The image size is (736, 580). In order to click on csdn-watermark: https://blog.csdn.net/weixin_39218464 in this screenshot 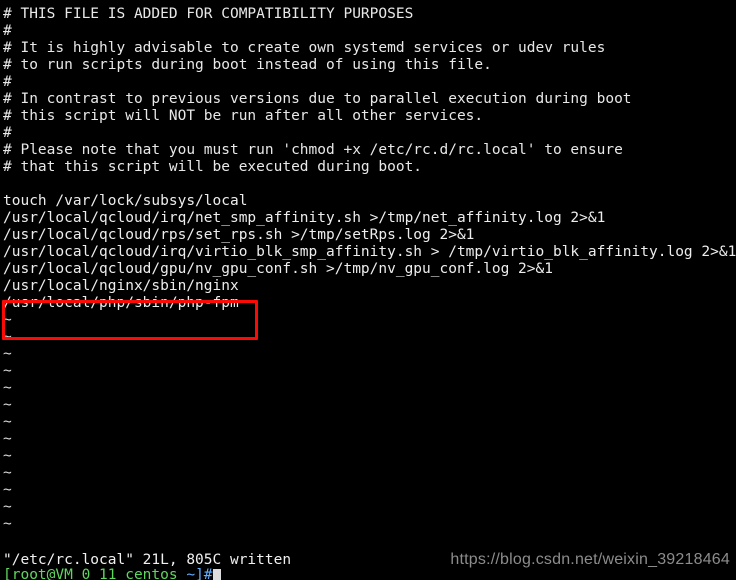, I will do `click(590, 559)`.